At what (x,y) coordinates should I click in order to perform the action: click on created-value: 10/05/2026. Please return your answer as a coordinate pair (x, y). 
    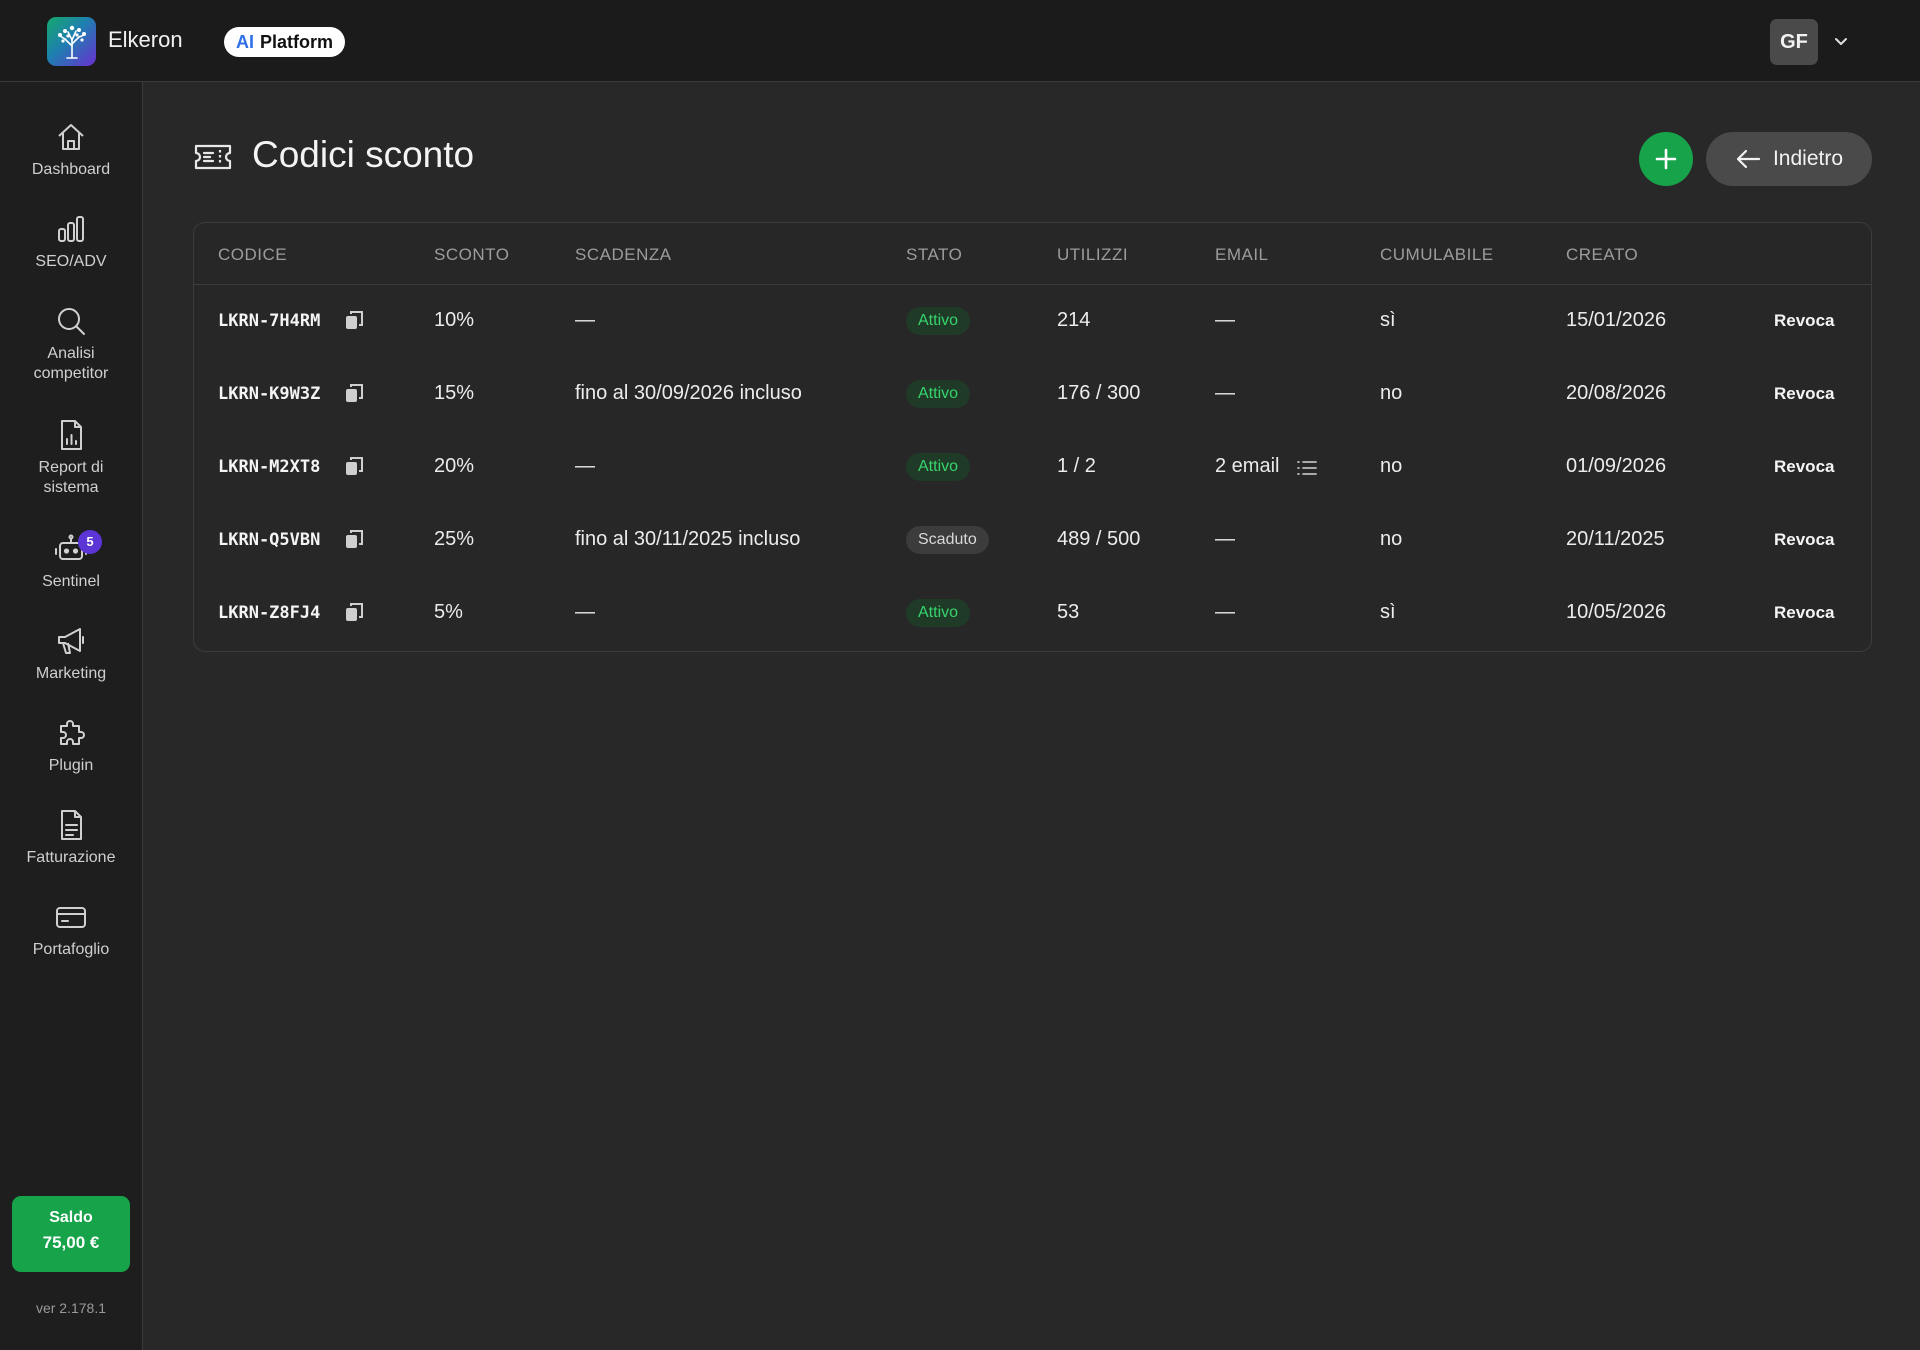
    Looking at the image, I should click on (1616, 612).